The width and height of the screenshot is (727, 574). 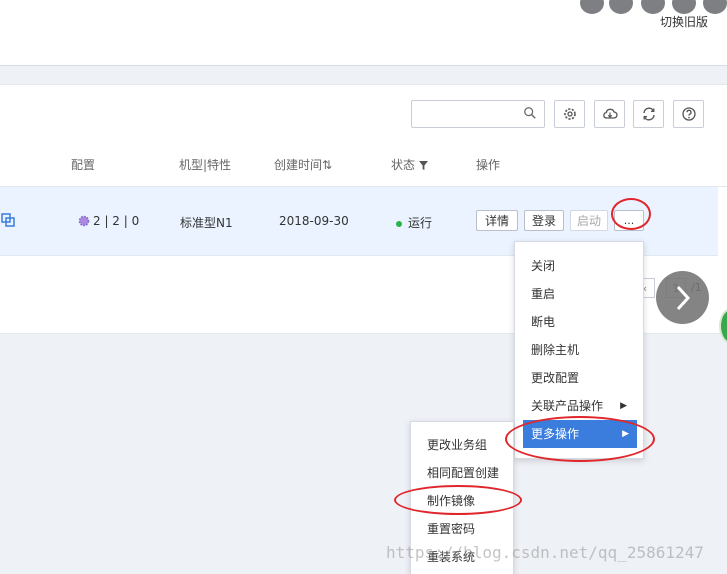 I want to click on row-config-value: 2 | 2 | 0, so click(x=116, y=221).